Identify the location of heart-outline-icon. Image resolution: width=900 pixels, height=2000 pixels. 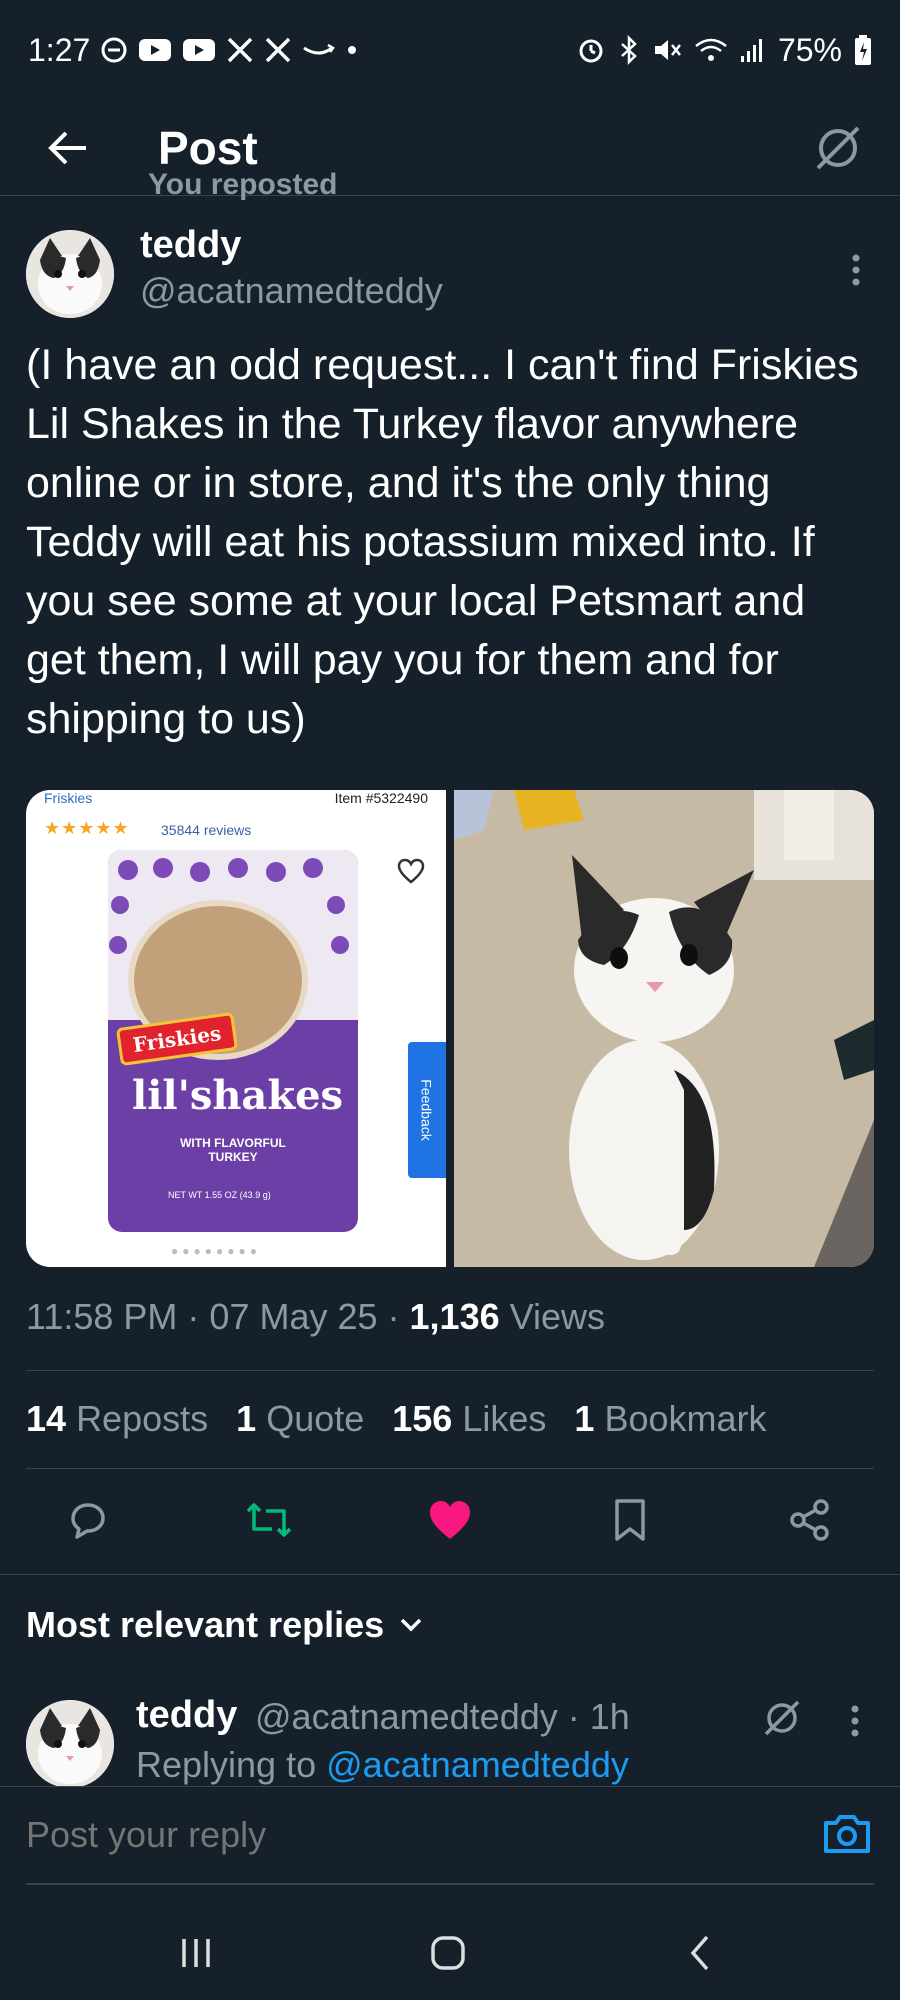
(411, 871).